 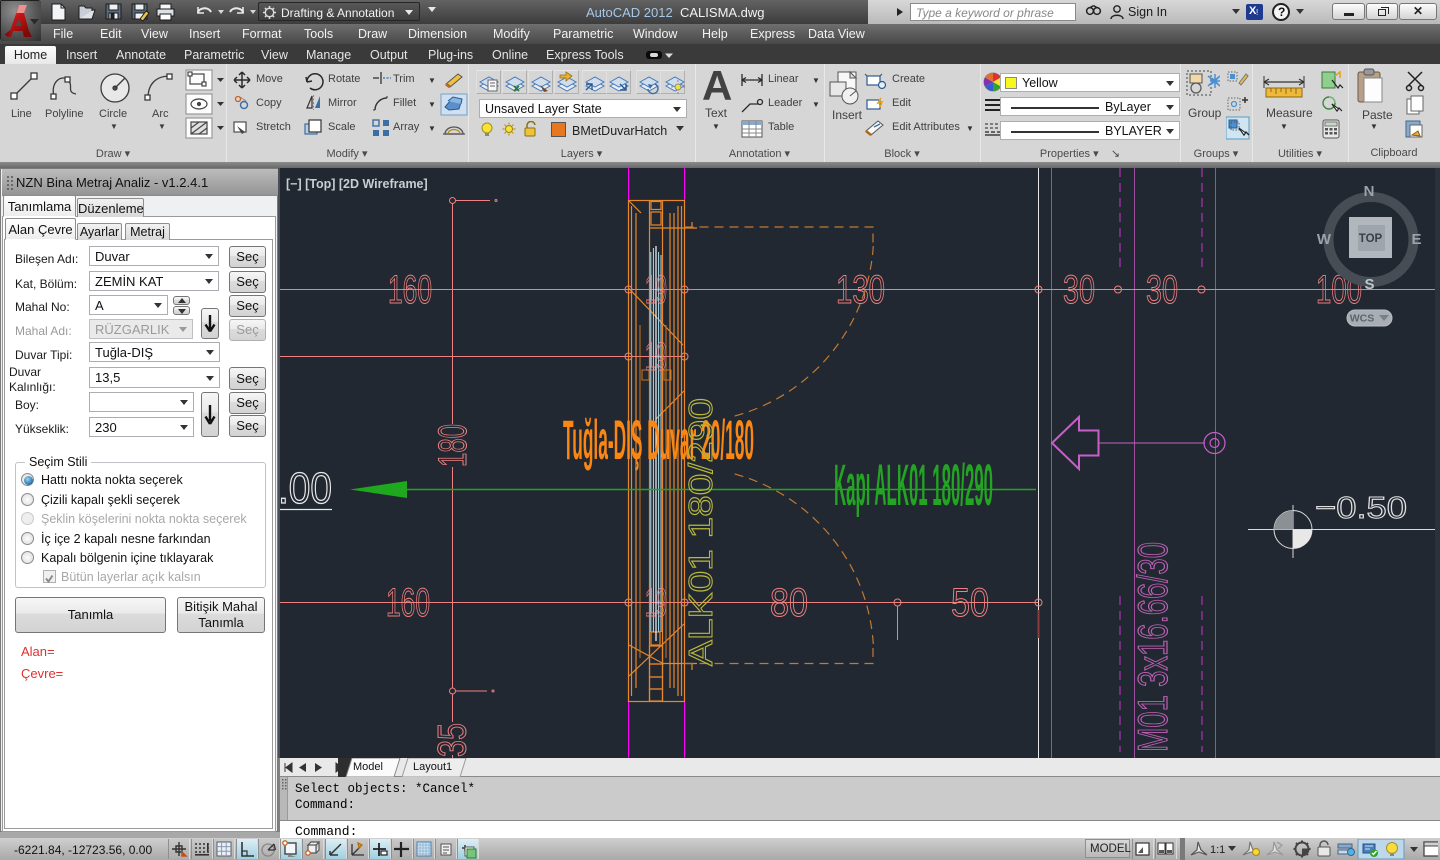 What do you see at coordinates (306, 488) in the screenshot?
I see `svg-text: .00` at bounding box center [306, 488].